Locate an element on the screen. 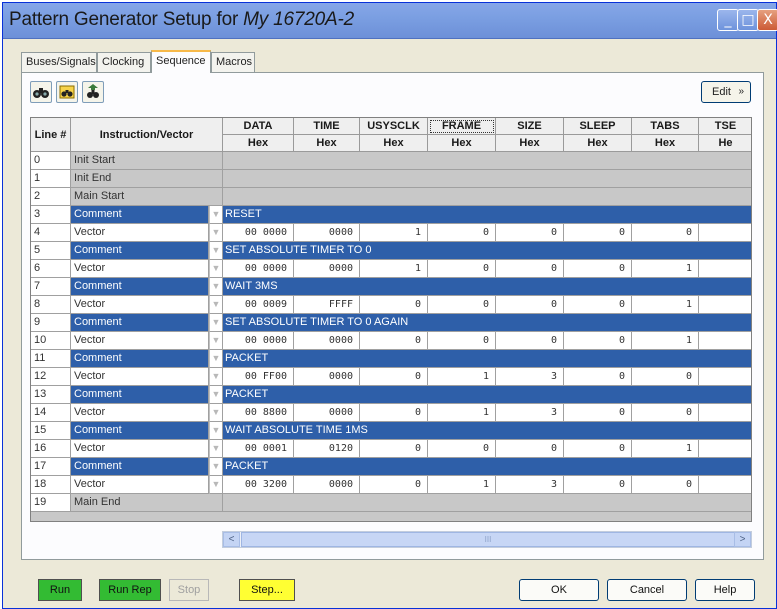  column-header-usysclk: USYSCLK is located at coordinates (394, 126).